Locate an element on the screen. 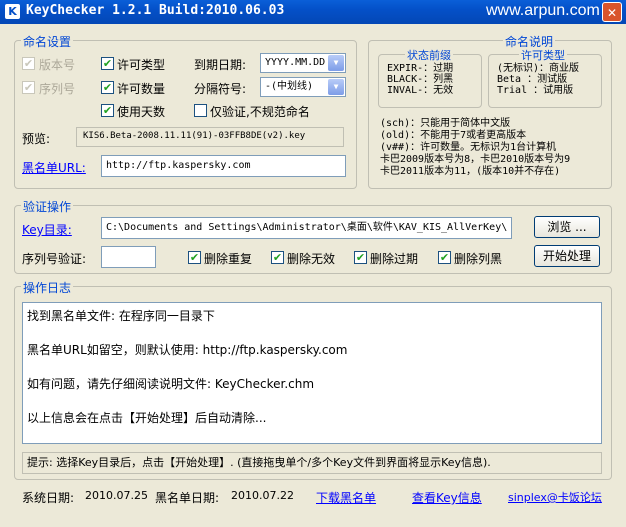  expiry-label: 到期日期: is located at coordinates (220, 65).